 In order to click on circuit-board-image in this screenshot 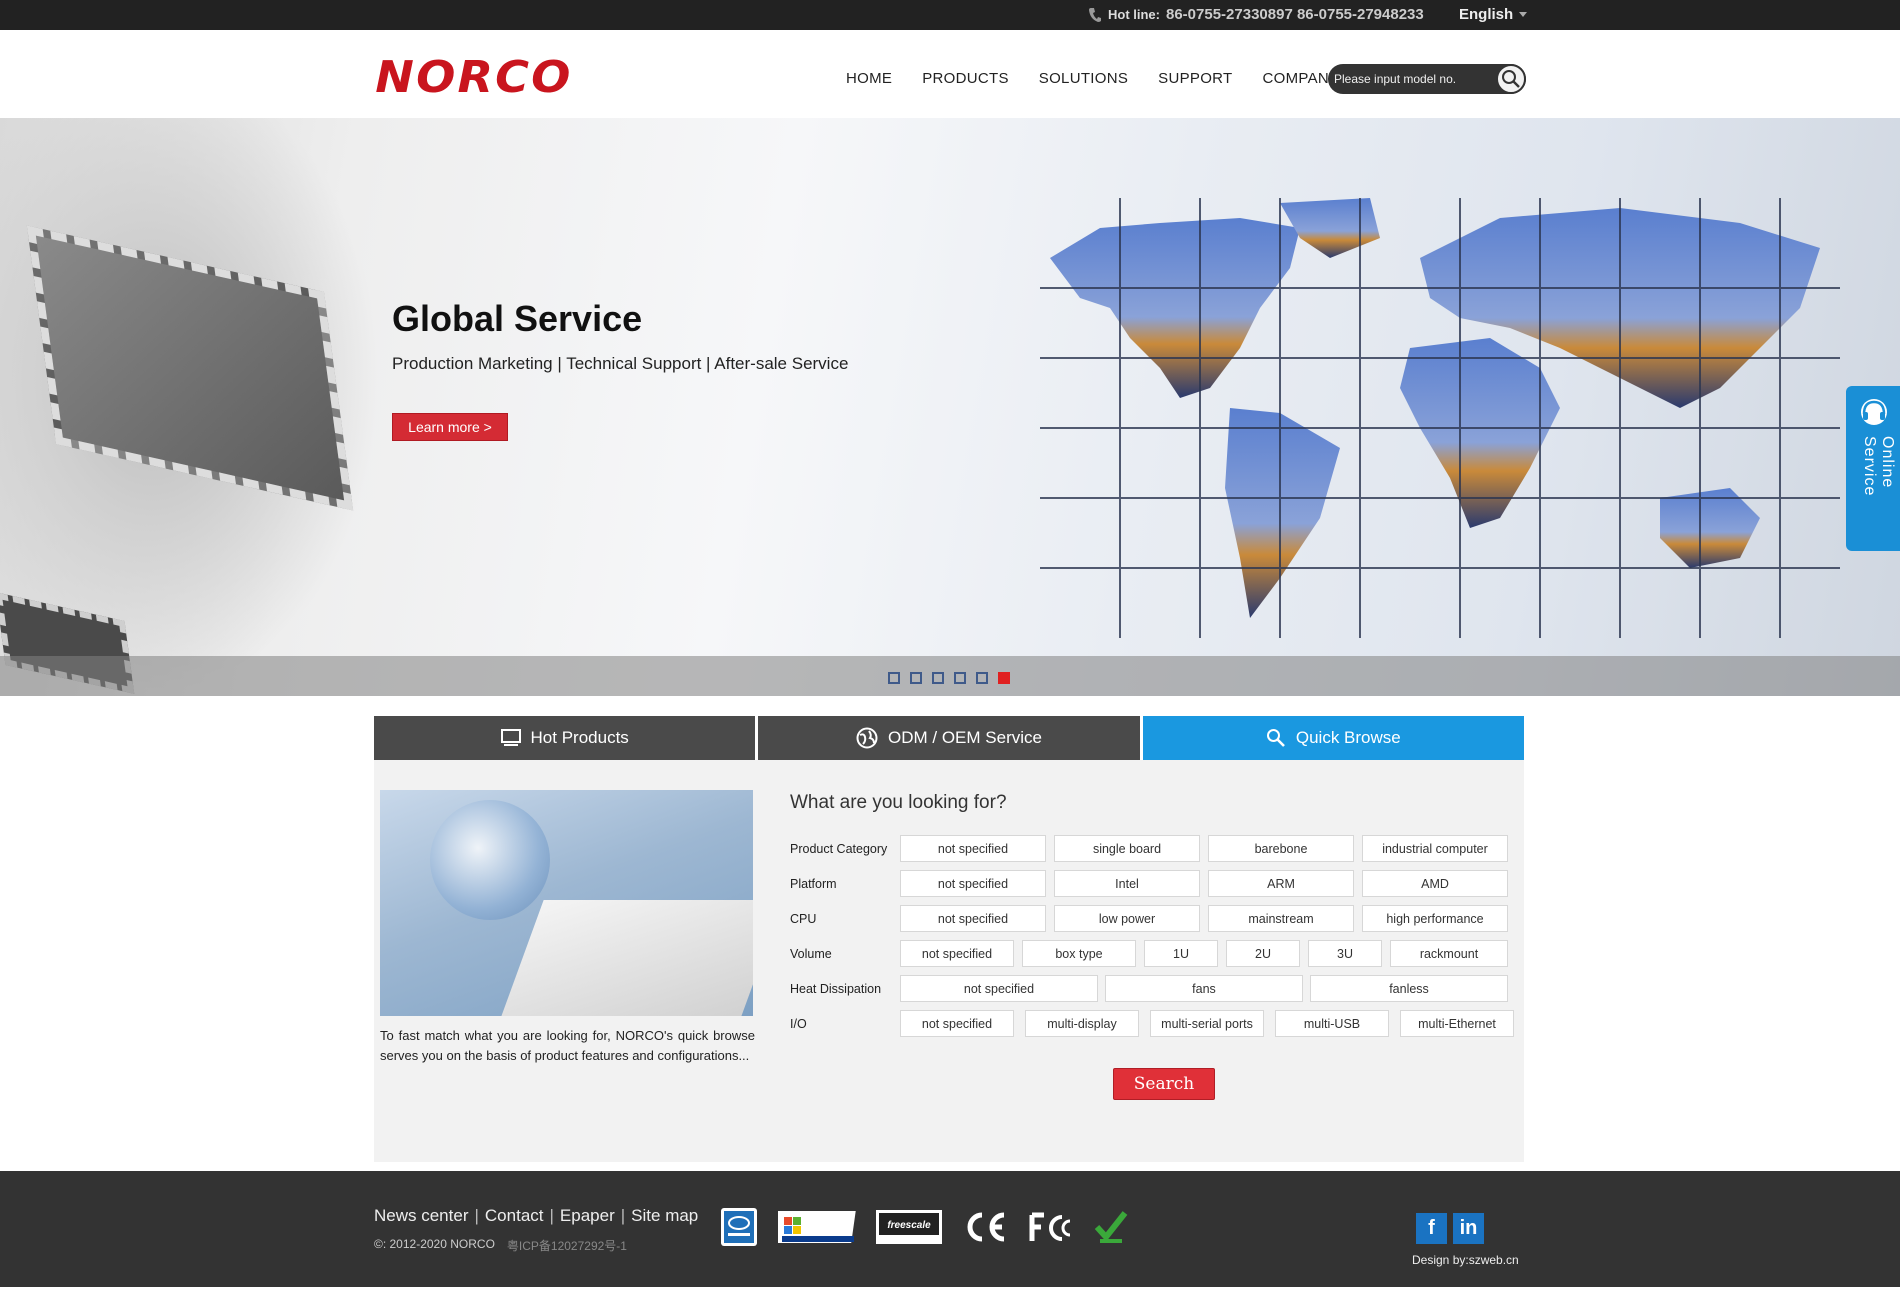, I will do `click(190, 407)`.